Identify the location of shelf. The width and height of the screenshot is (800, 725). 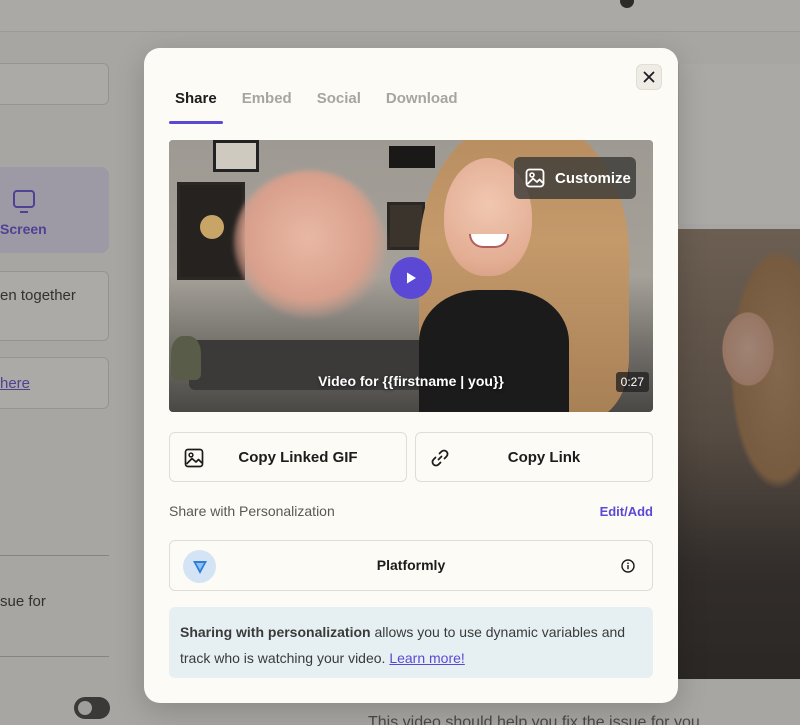
(412, 157).